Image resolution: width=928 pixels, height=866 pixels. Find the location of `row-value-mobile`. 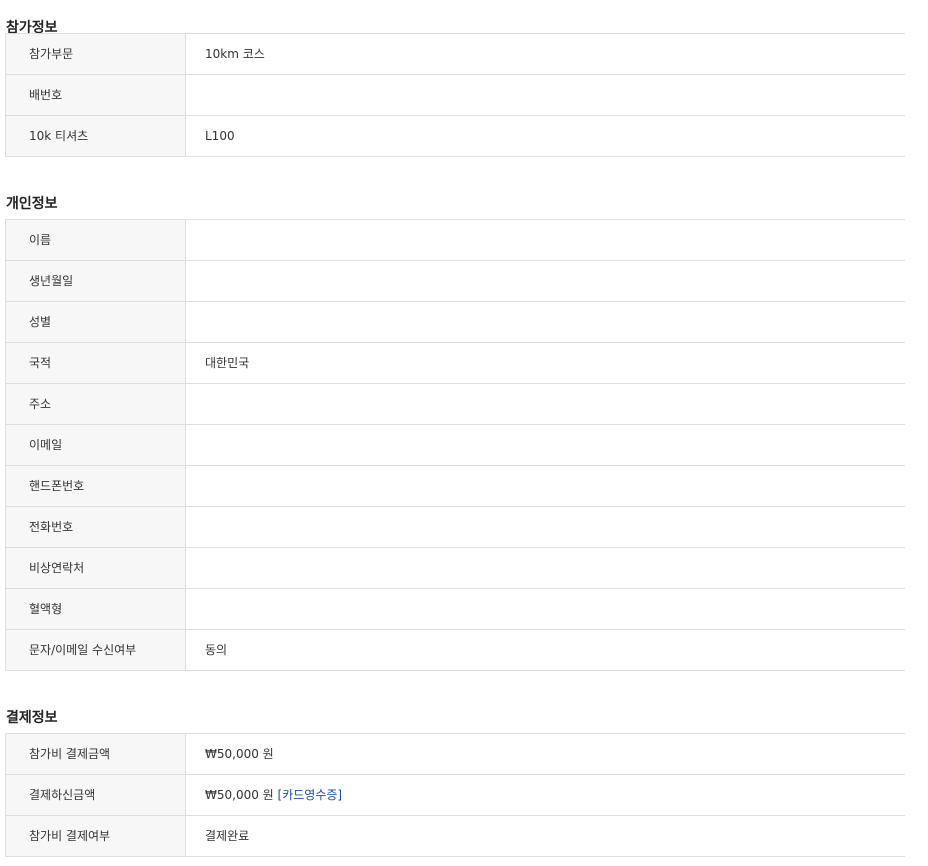

row-value-mobile is located at coordinates (545, 486).